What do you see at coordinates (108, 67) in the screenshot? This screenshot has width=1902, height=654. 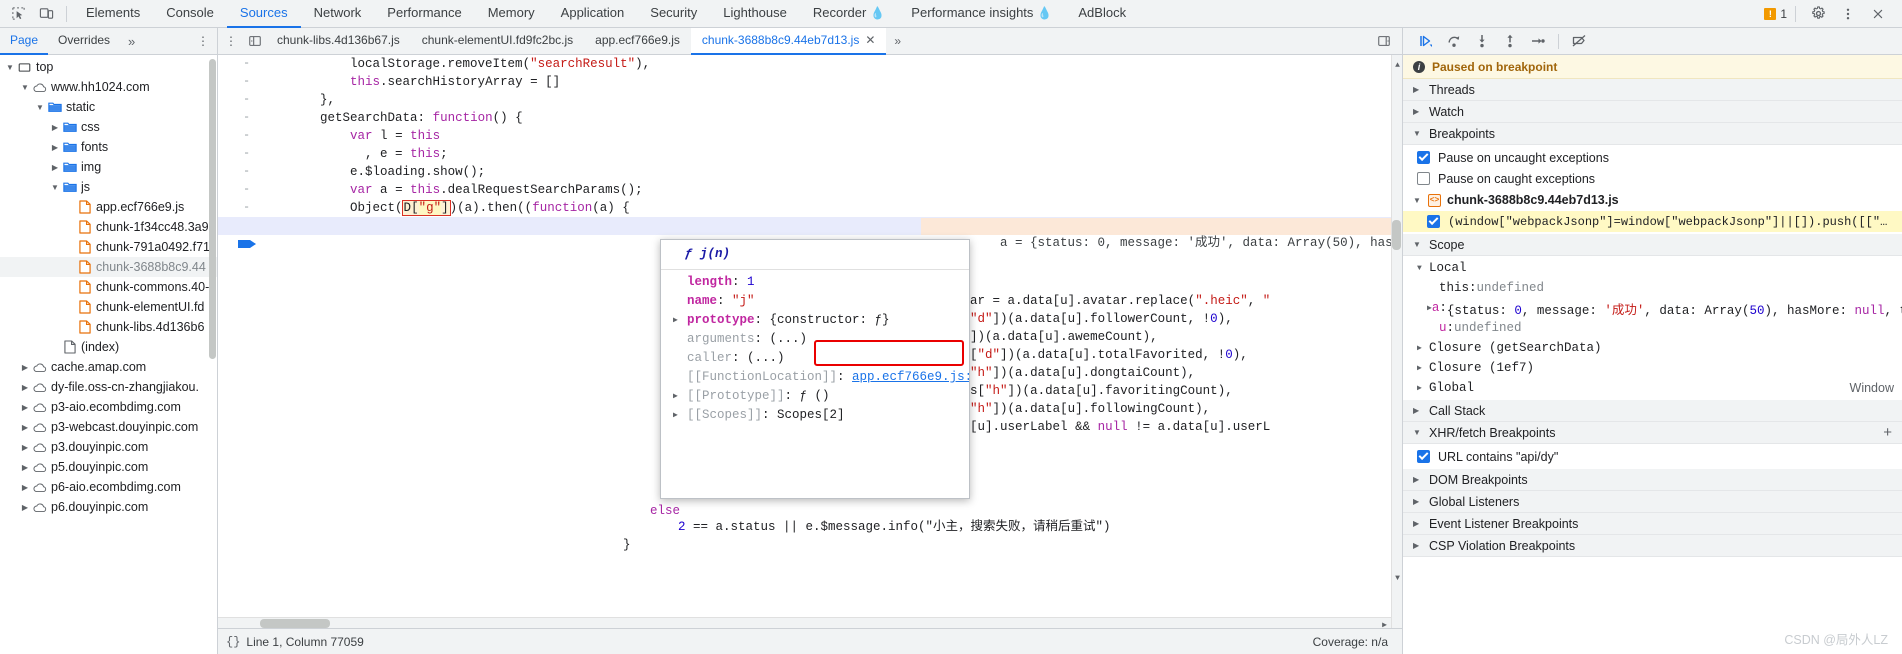 I see `tree-item: ▼ top` at bounding box center [108, 67].